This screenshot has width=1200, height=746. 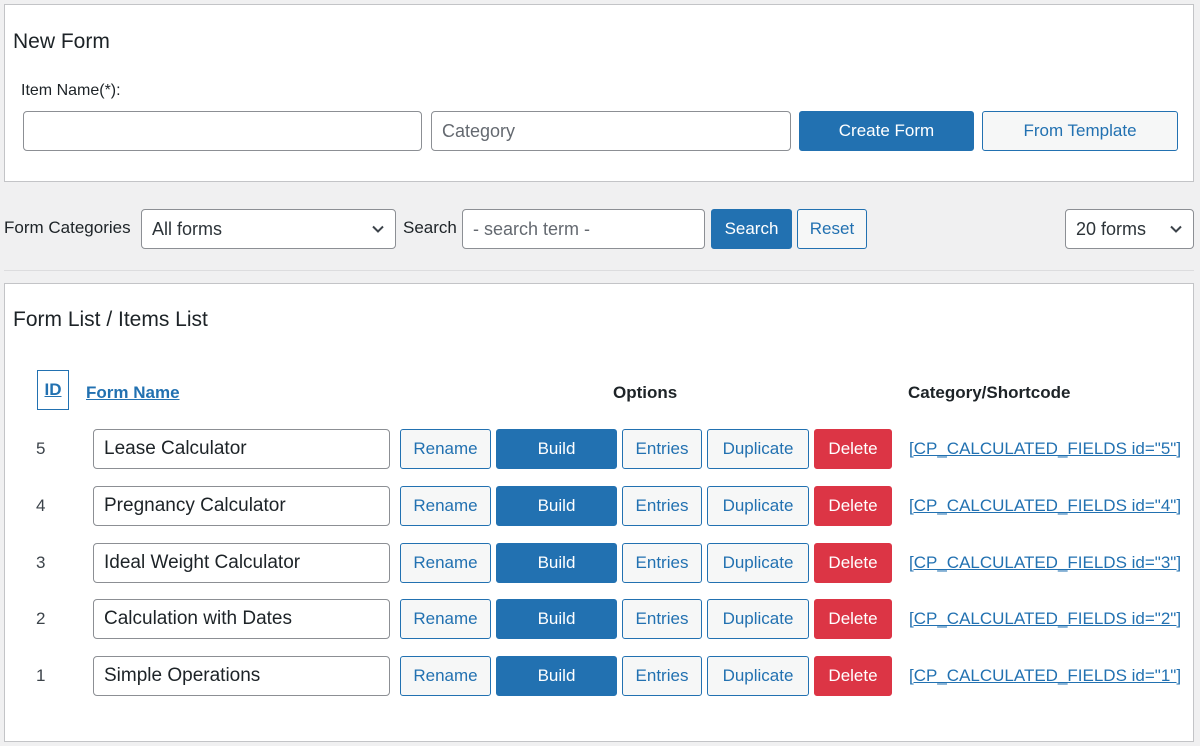 What do you see at coordinates (222, 131) in the screenshot?
I see `item-name-input` at bounding box center [222, 131].